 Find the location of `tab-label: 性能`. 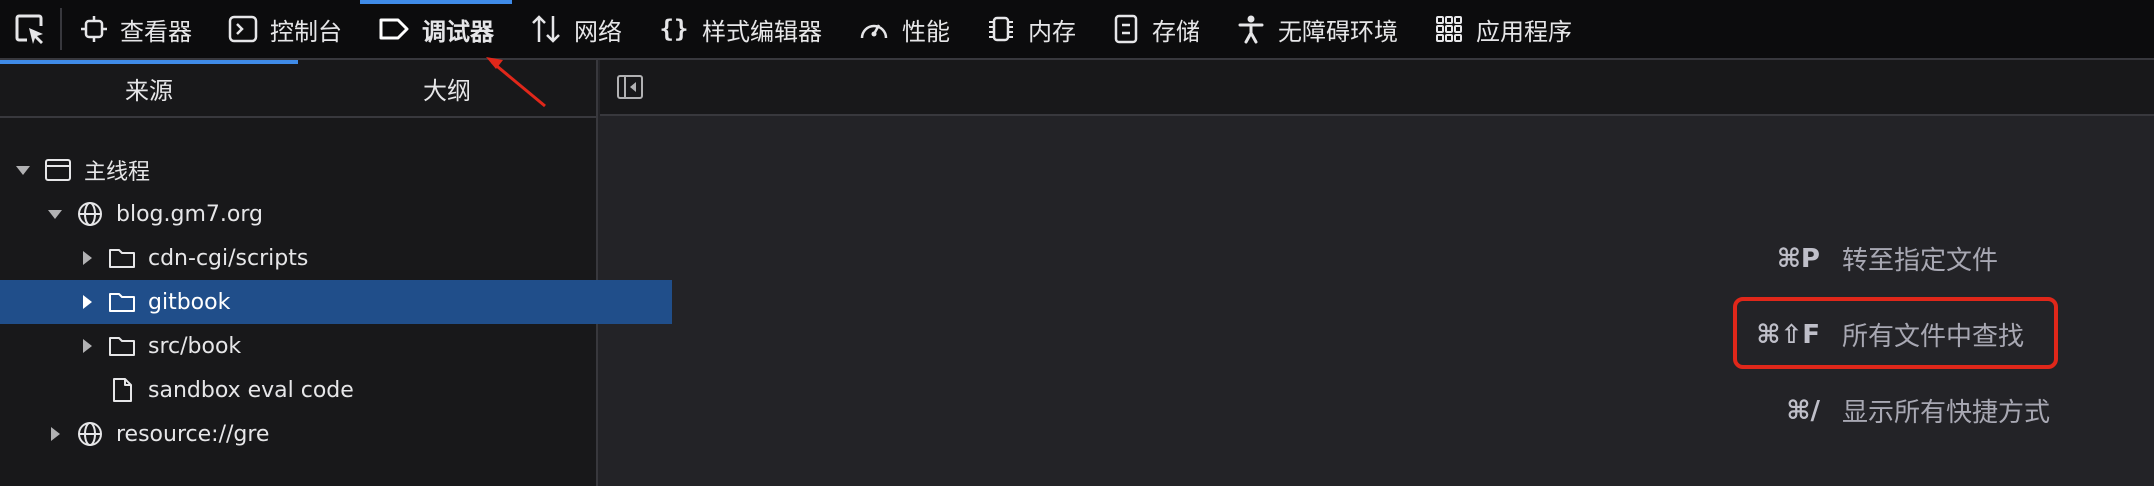

tab-label: 性能 is located at coordinates (926, 31).